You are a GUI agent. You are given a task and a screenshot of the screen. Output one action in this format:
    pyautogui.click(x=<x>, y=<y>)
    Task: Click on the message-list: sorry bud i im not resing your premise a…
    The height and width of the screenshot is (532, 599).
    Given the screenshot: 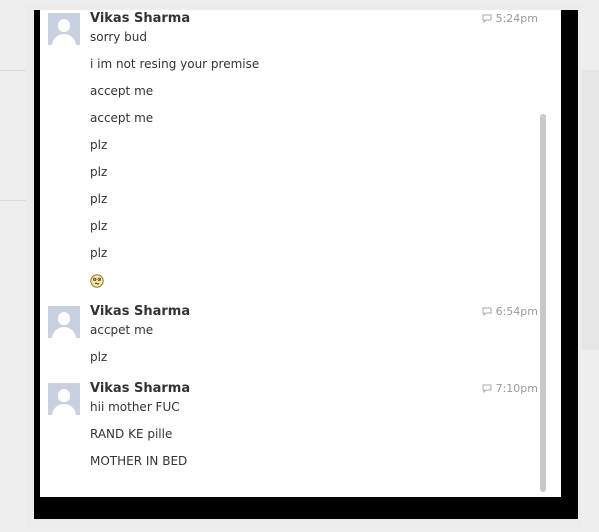 What is the action you would take?
    pyautogui.click(x=174, y=164)
    